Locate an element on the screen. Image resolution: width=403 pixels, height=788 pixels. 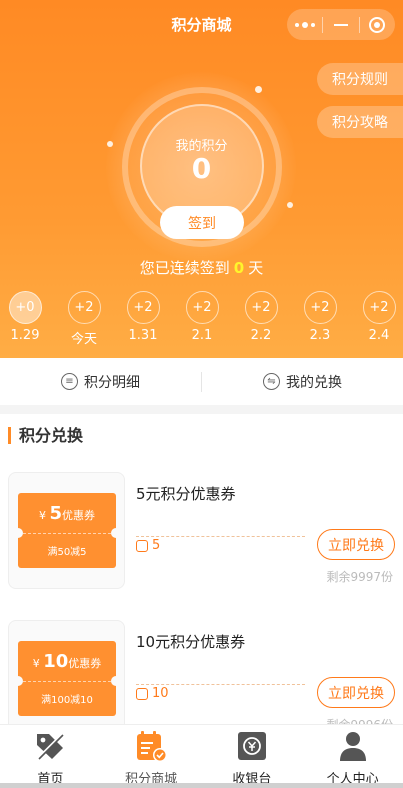
day-bonus: +0 is located at coordinates (25, 307).